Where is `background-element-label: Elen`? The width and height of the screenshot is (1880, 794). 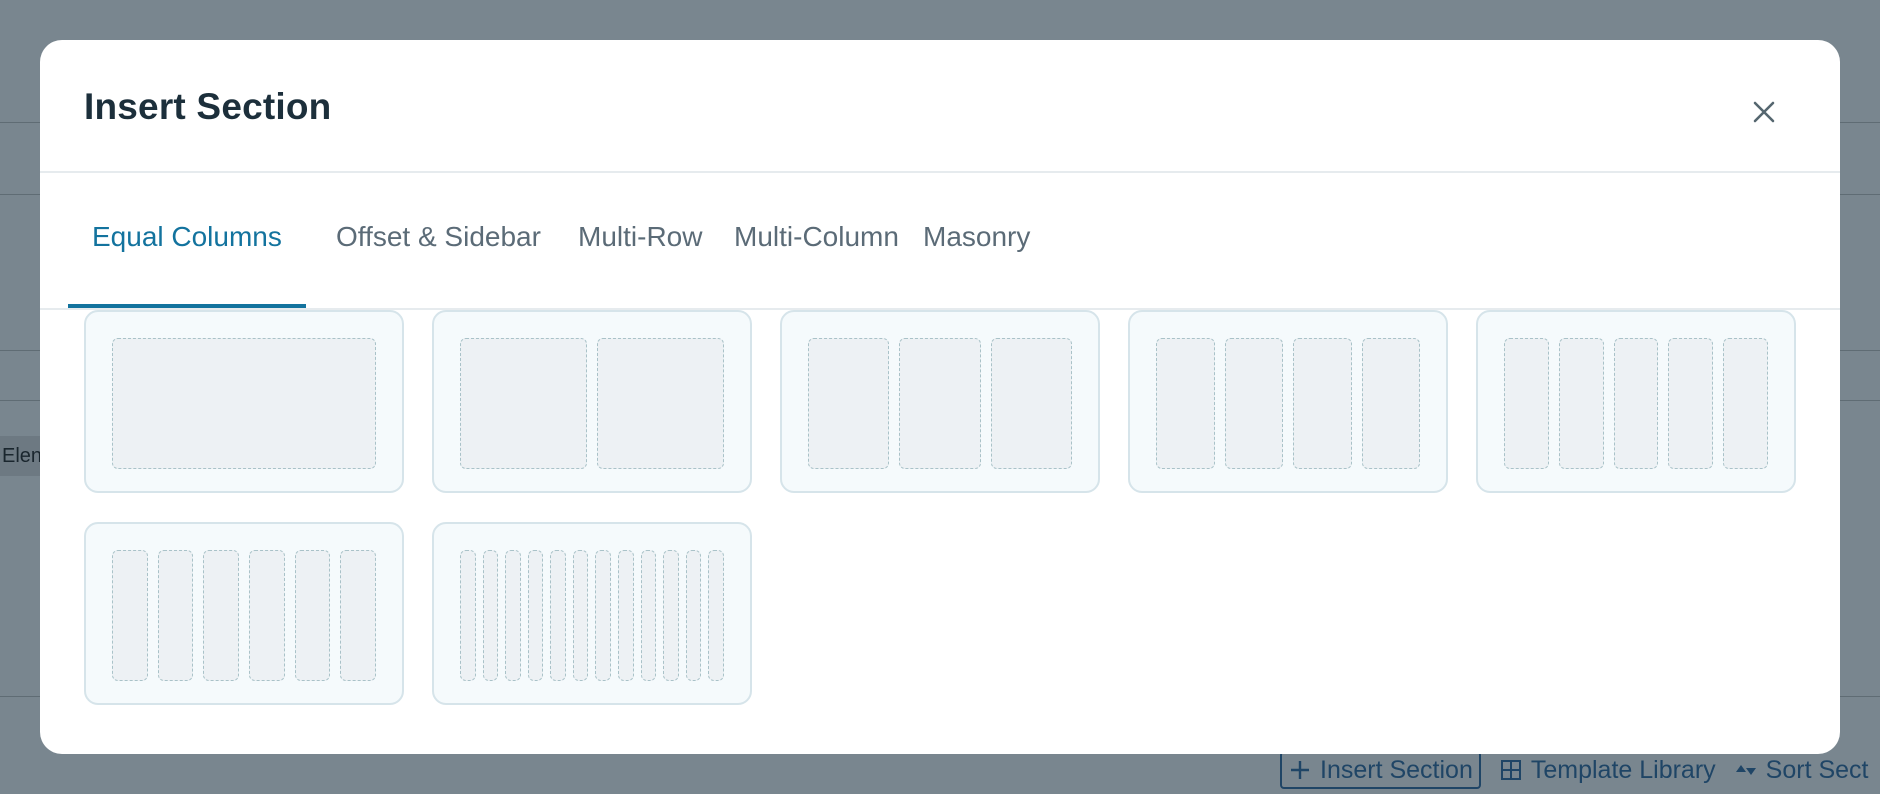 background-element-label: Elen is located at coordinates (21, 456).